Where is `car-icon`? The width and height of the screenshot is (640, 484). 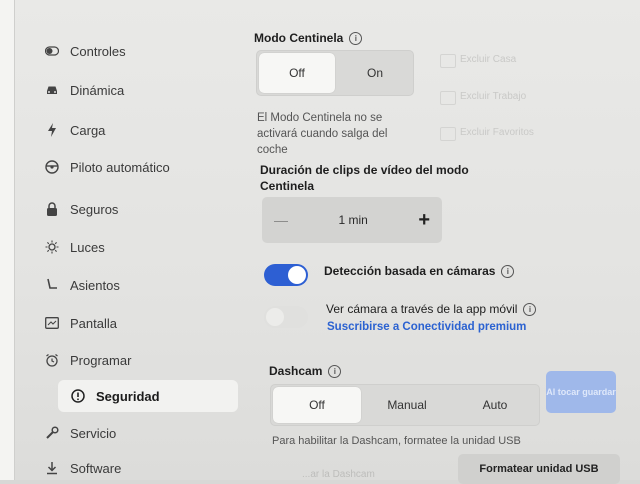
car-icon is located at coordinates (52, 90).